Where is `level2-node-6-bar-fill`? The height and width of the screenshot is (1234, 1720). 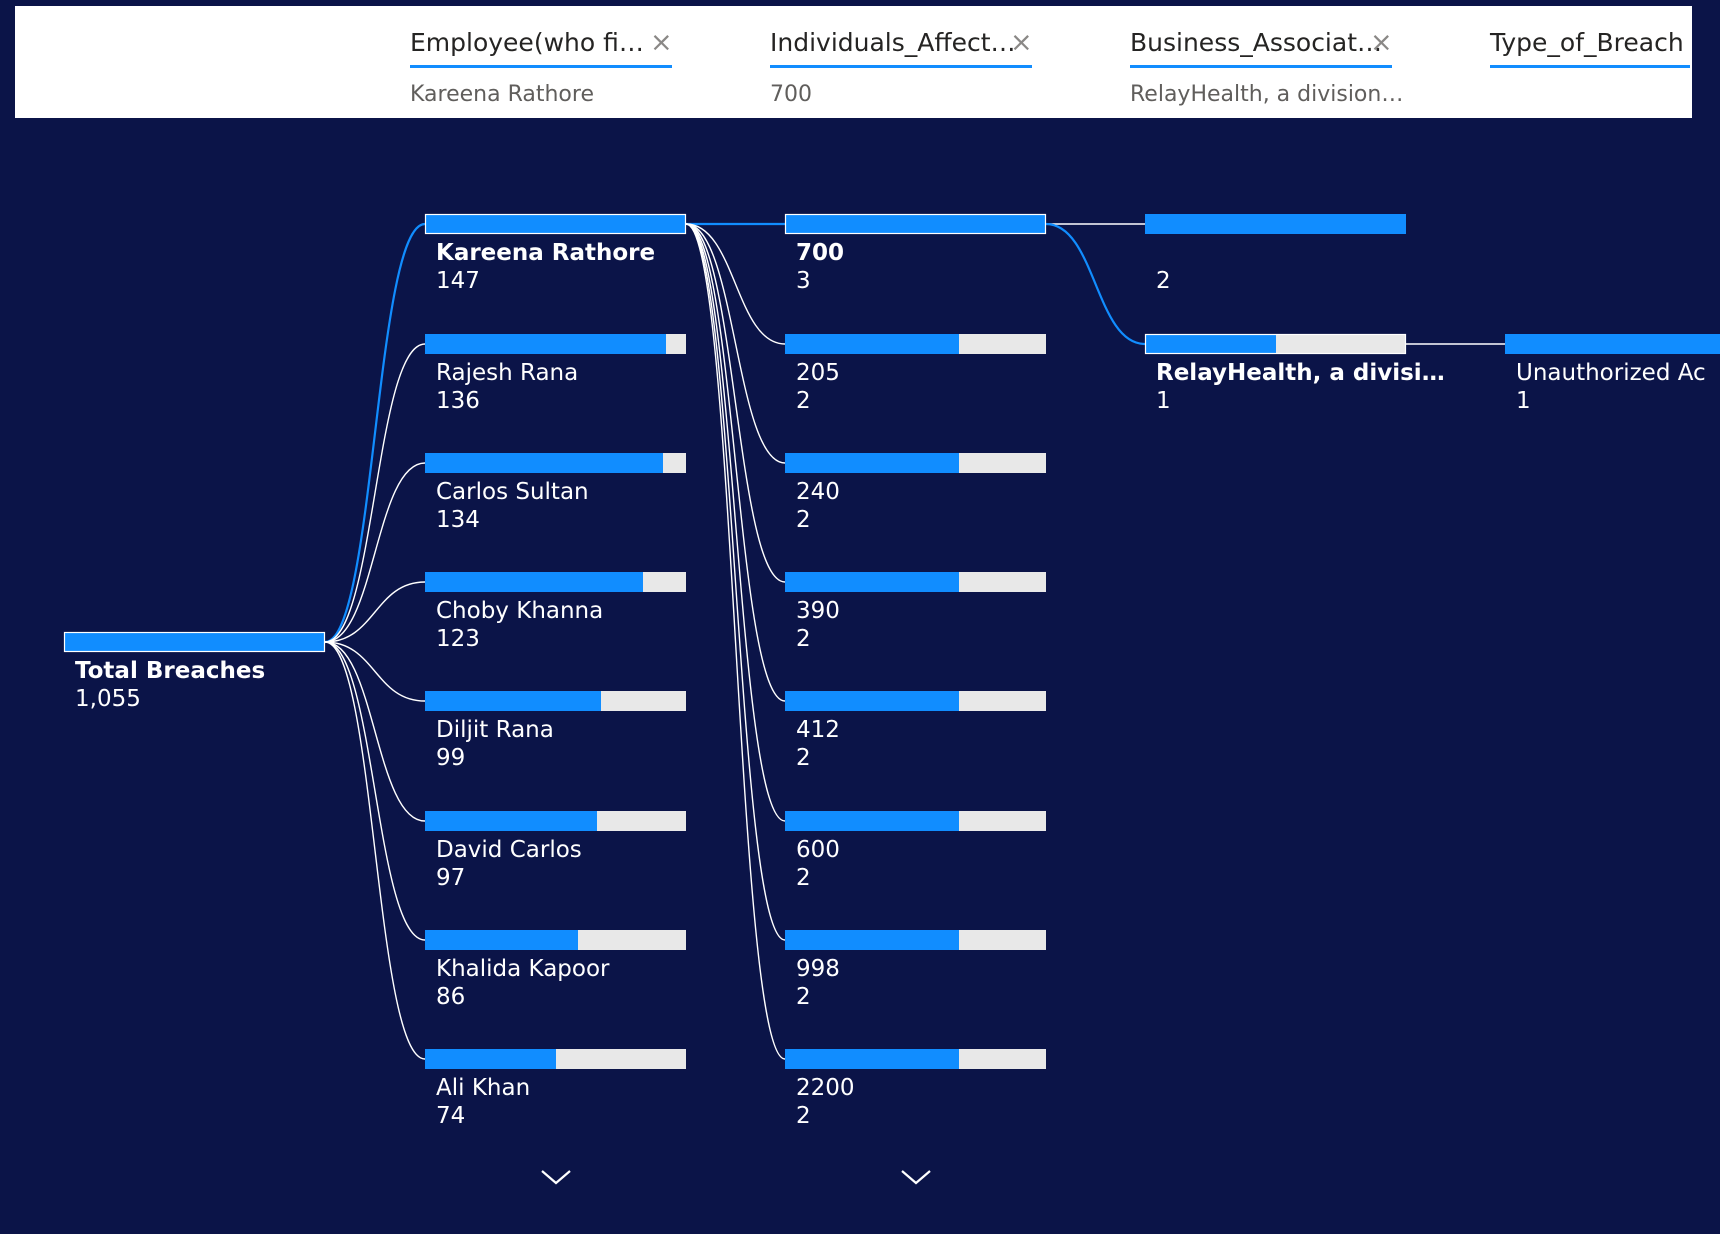 level2-node-6-bar-fill is located at coordinates (872, 940).